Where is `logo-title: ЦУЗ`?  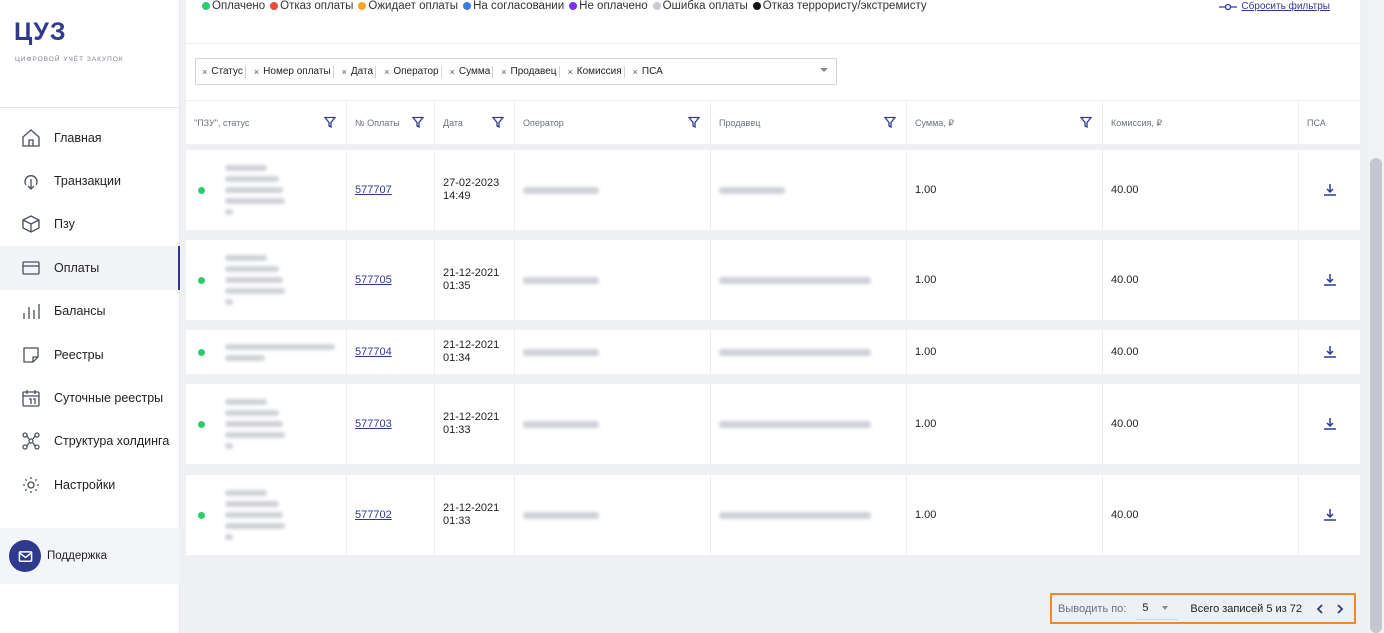 logo-title: ЦУЗ is located at coordinates (40, 32).